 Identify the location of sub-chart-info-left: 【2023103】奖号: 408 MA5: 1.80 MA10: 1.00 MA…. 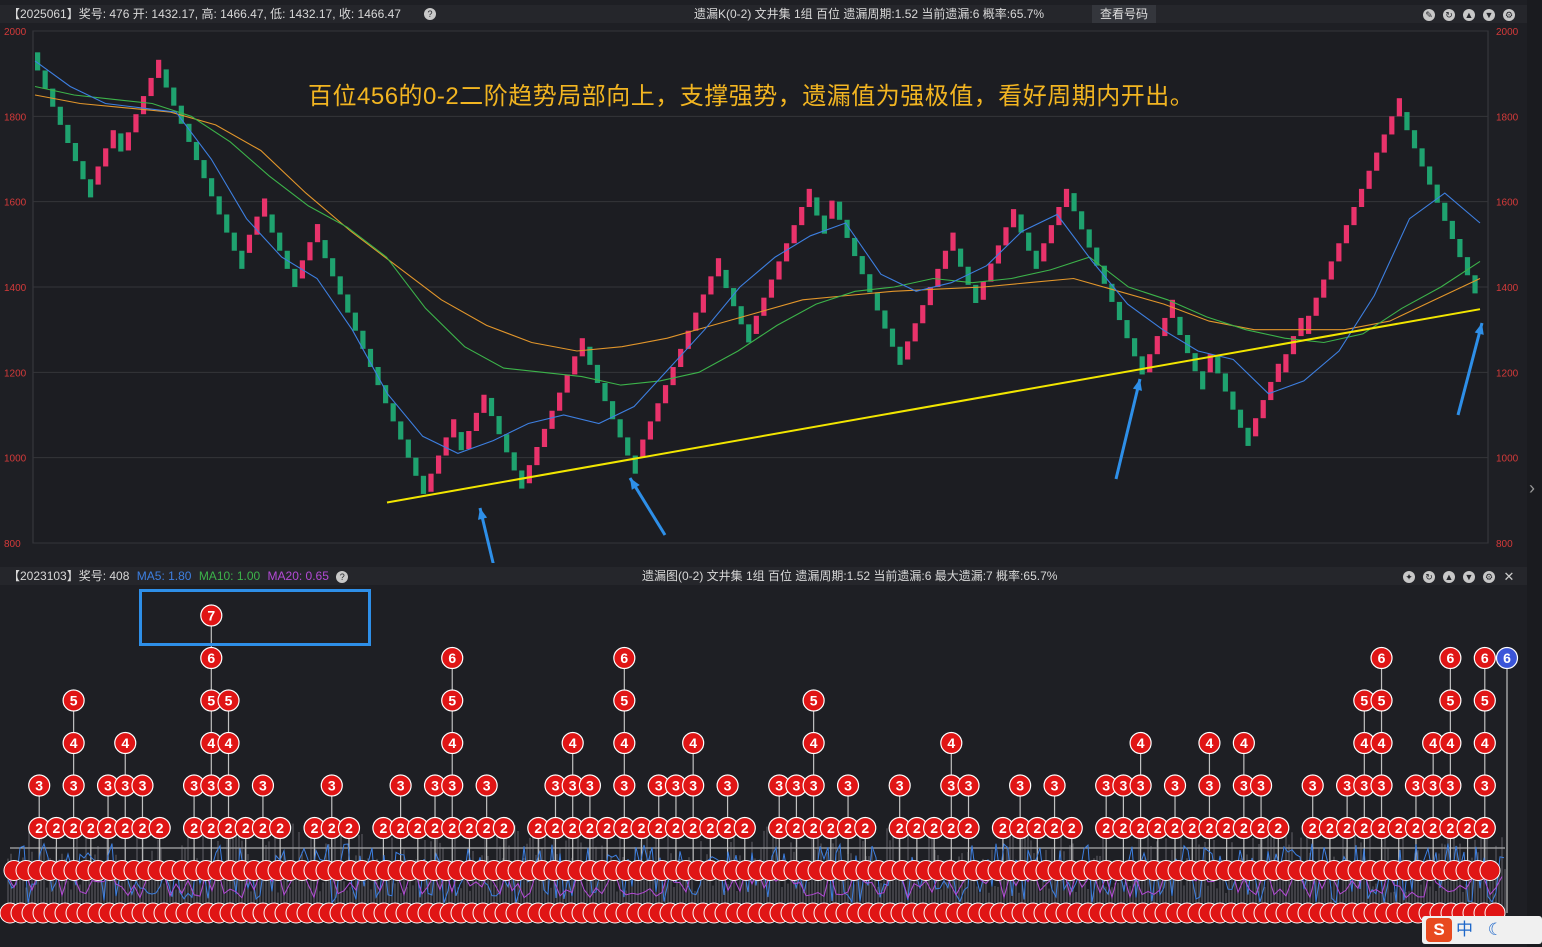
(178, 576).